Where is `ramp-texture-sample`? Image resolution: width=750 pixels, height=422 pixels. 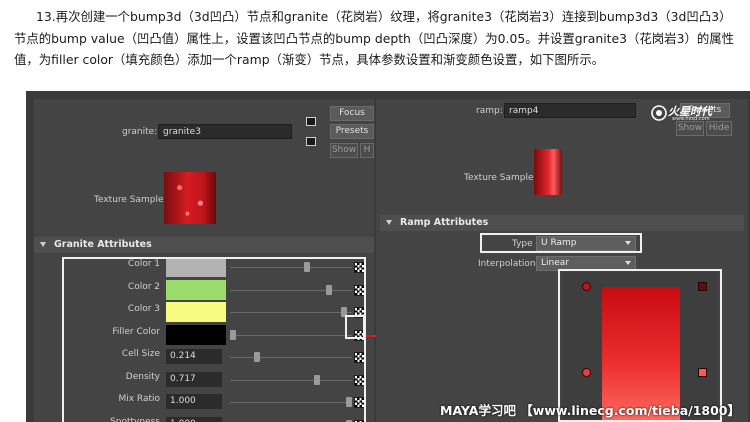
ramp-texture-sample is located at coordinates (548, 172).